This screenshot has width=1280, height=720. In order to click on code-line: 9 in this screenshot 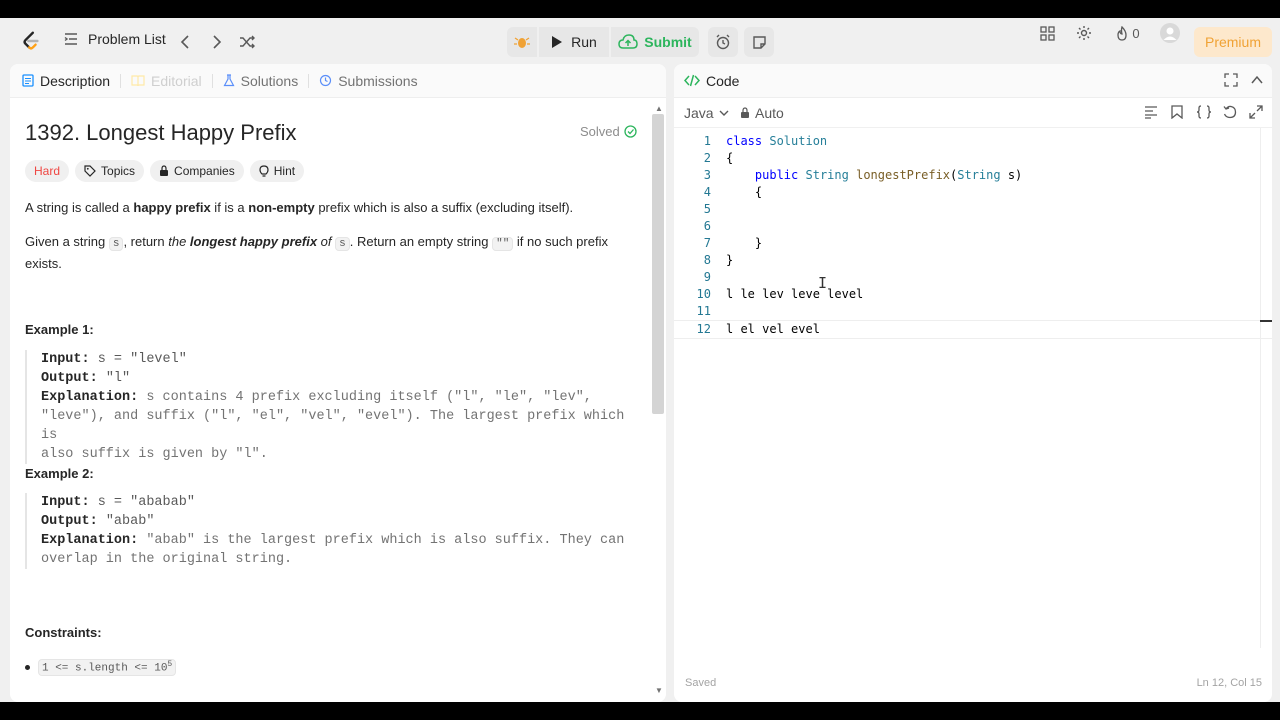, I will do `click(973, 278)`.